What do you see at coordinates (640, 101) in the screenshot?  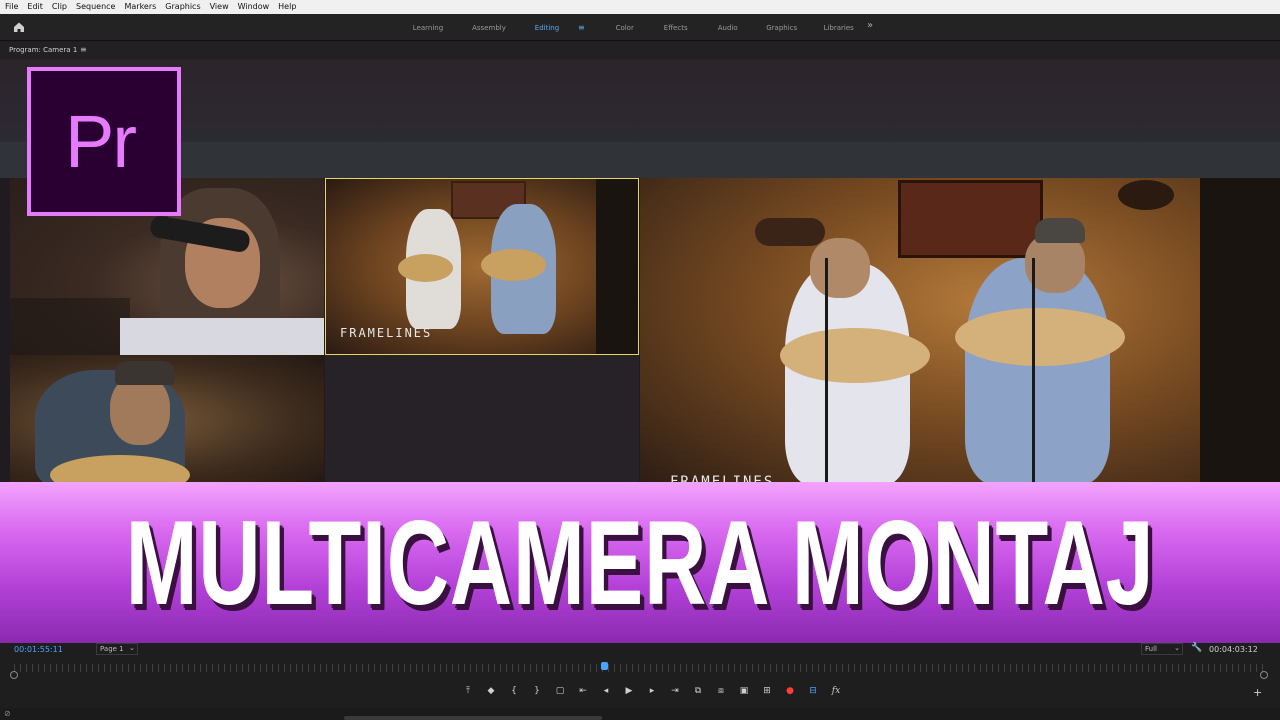 I see `viewer-letterbox` at bounding box center [640, 101].